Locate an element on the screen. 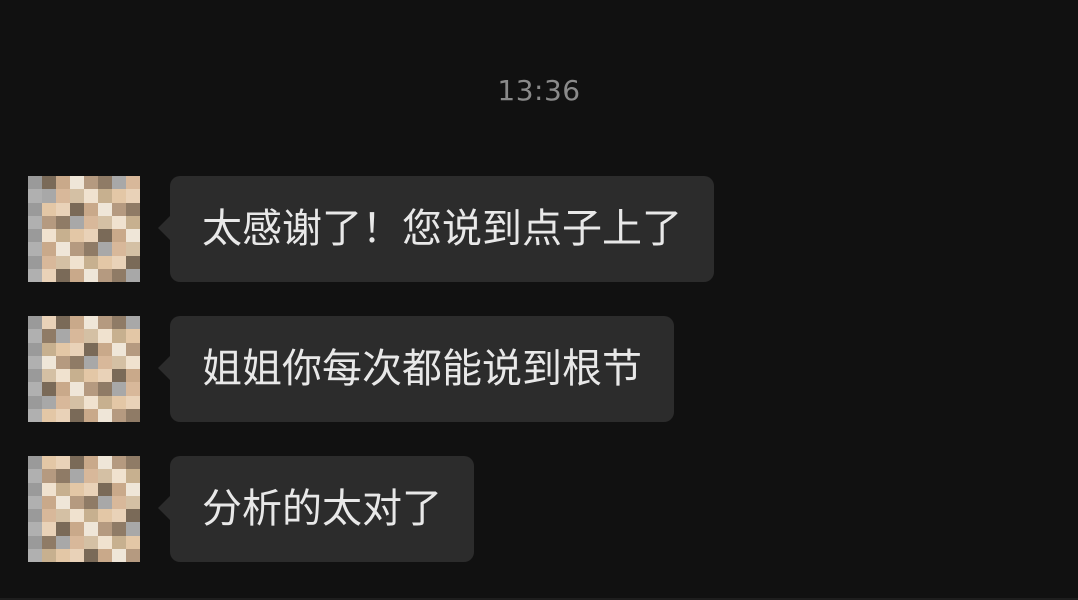 Image resolution: width=1078 pixels, height=600 pixels. message-bubble: 姐姐你每次都能说到根节 is located at coordinates (416, 369).